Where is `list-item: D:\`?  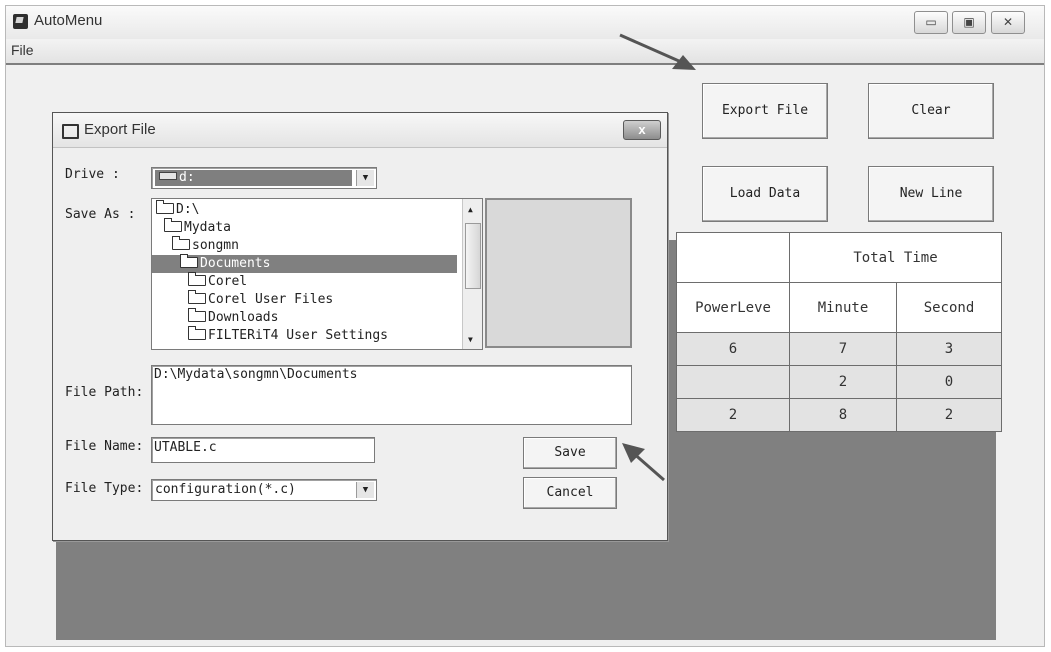
list-item: D:\ is located at coordinates (177, 209).